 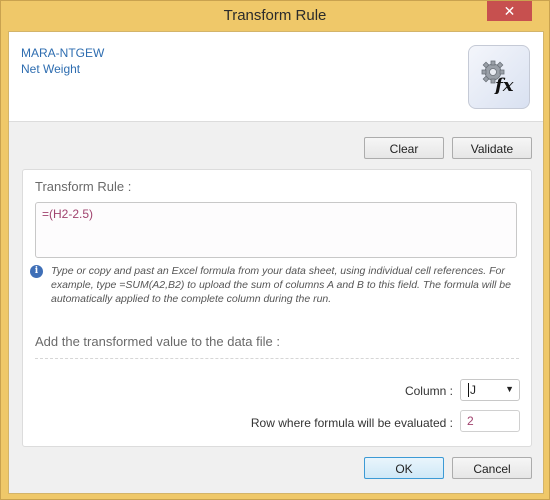 What do you see at coordinates (83, 186) in the screenshot?
I see `rule-section-title: Transform Rule :` at bounding box center [83, 186].